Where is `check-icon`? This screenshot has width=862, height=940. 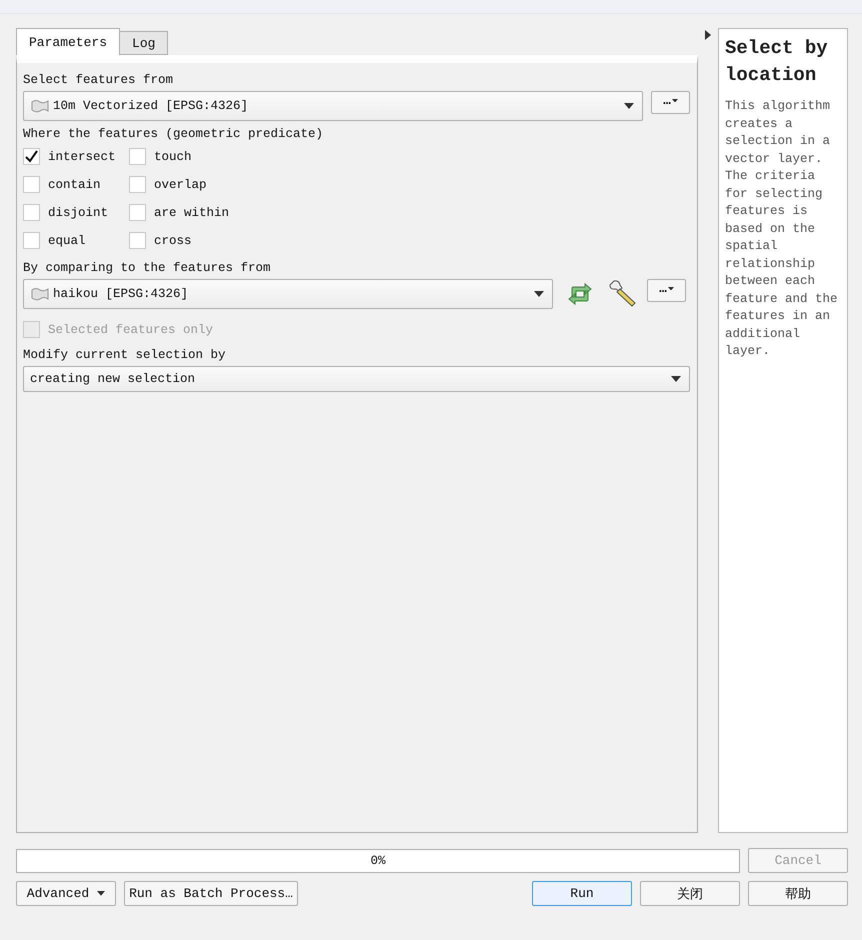 check-icon is located at coordinates (31, 156).